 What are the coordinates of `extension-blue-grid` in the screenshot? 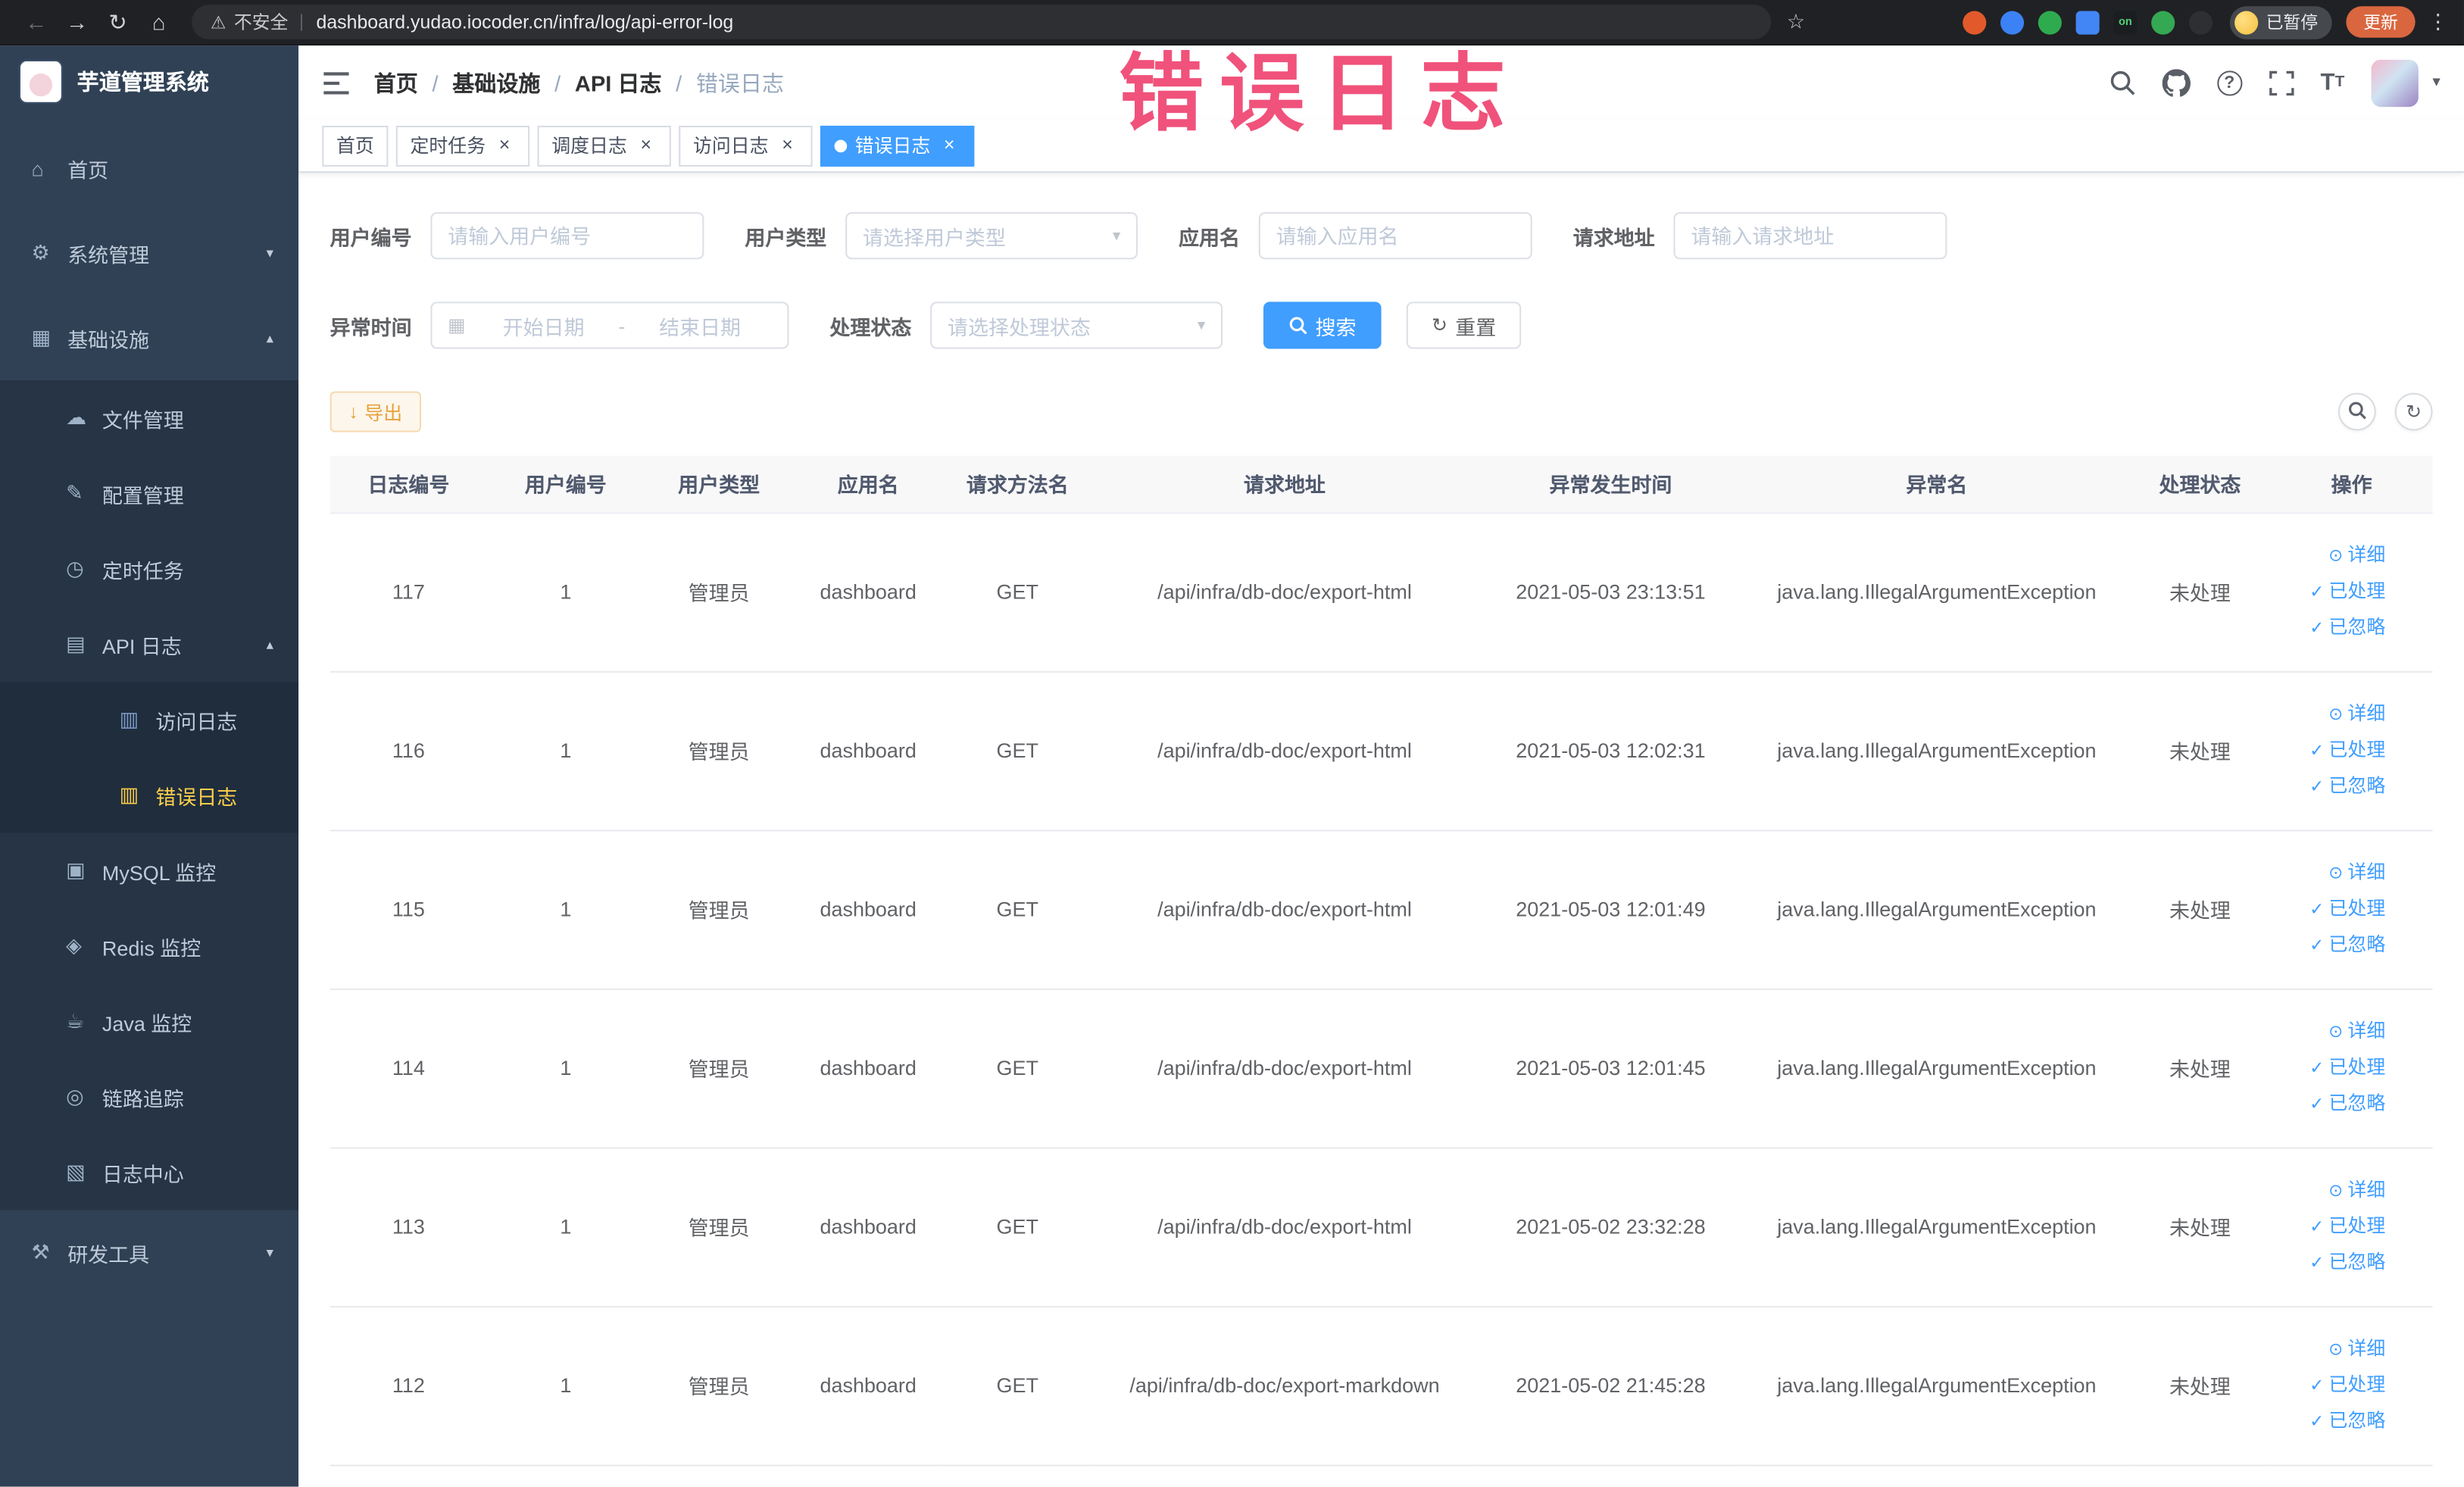 It's located at (2087, 22).